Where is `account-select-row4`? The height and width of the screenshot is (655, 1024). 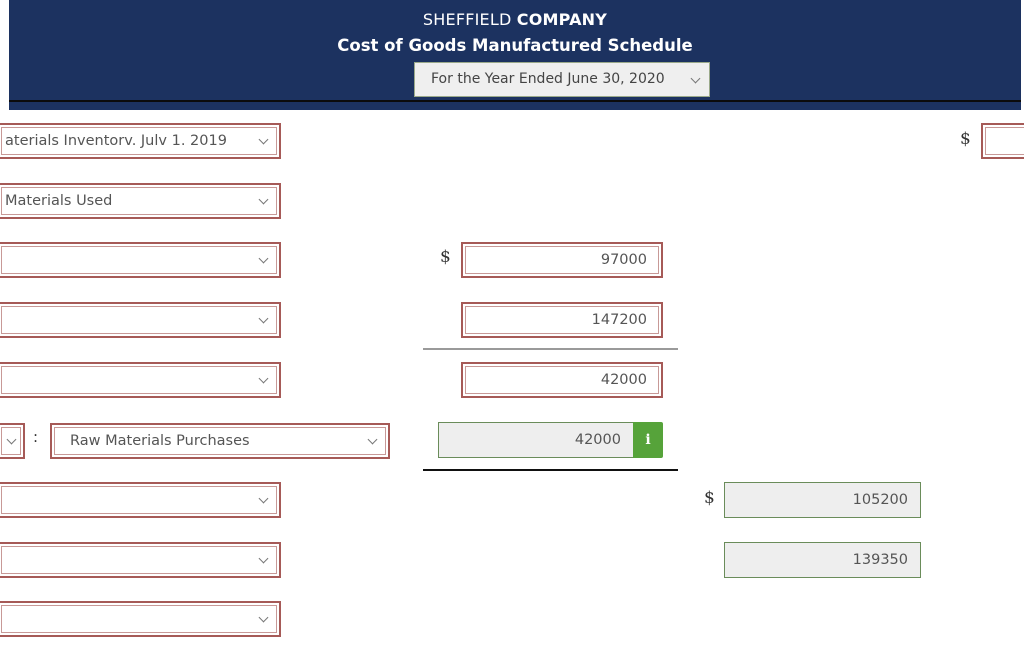 account-select-row4 is located at coordinates (140, 320).